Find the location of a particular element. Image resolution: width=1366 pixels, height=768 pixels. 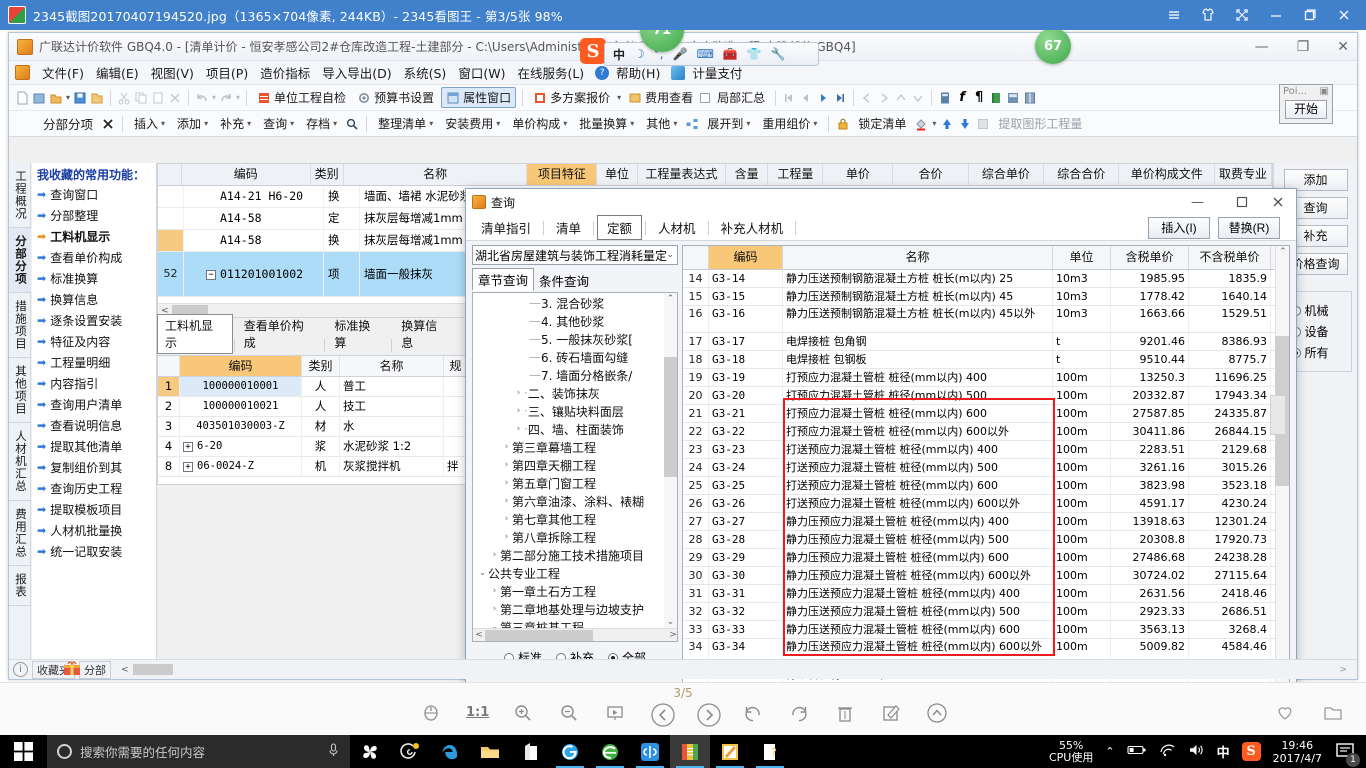

cursor-mouse-icon is located at coordinates (431, 713).